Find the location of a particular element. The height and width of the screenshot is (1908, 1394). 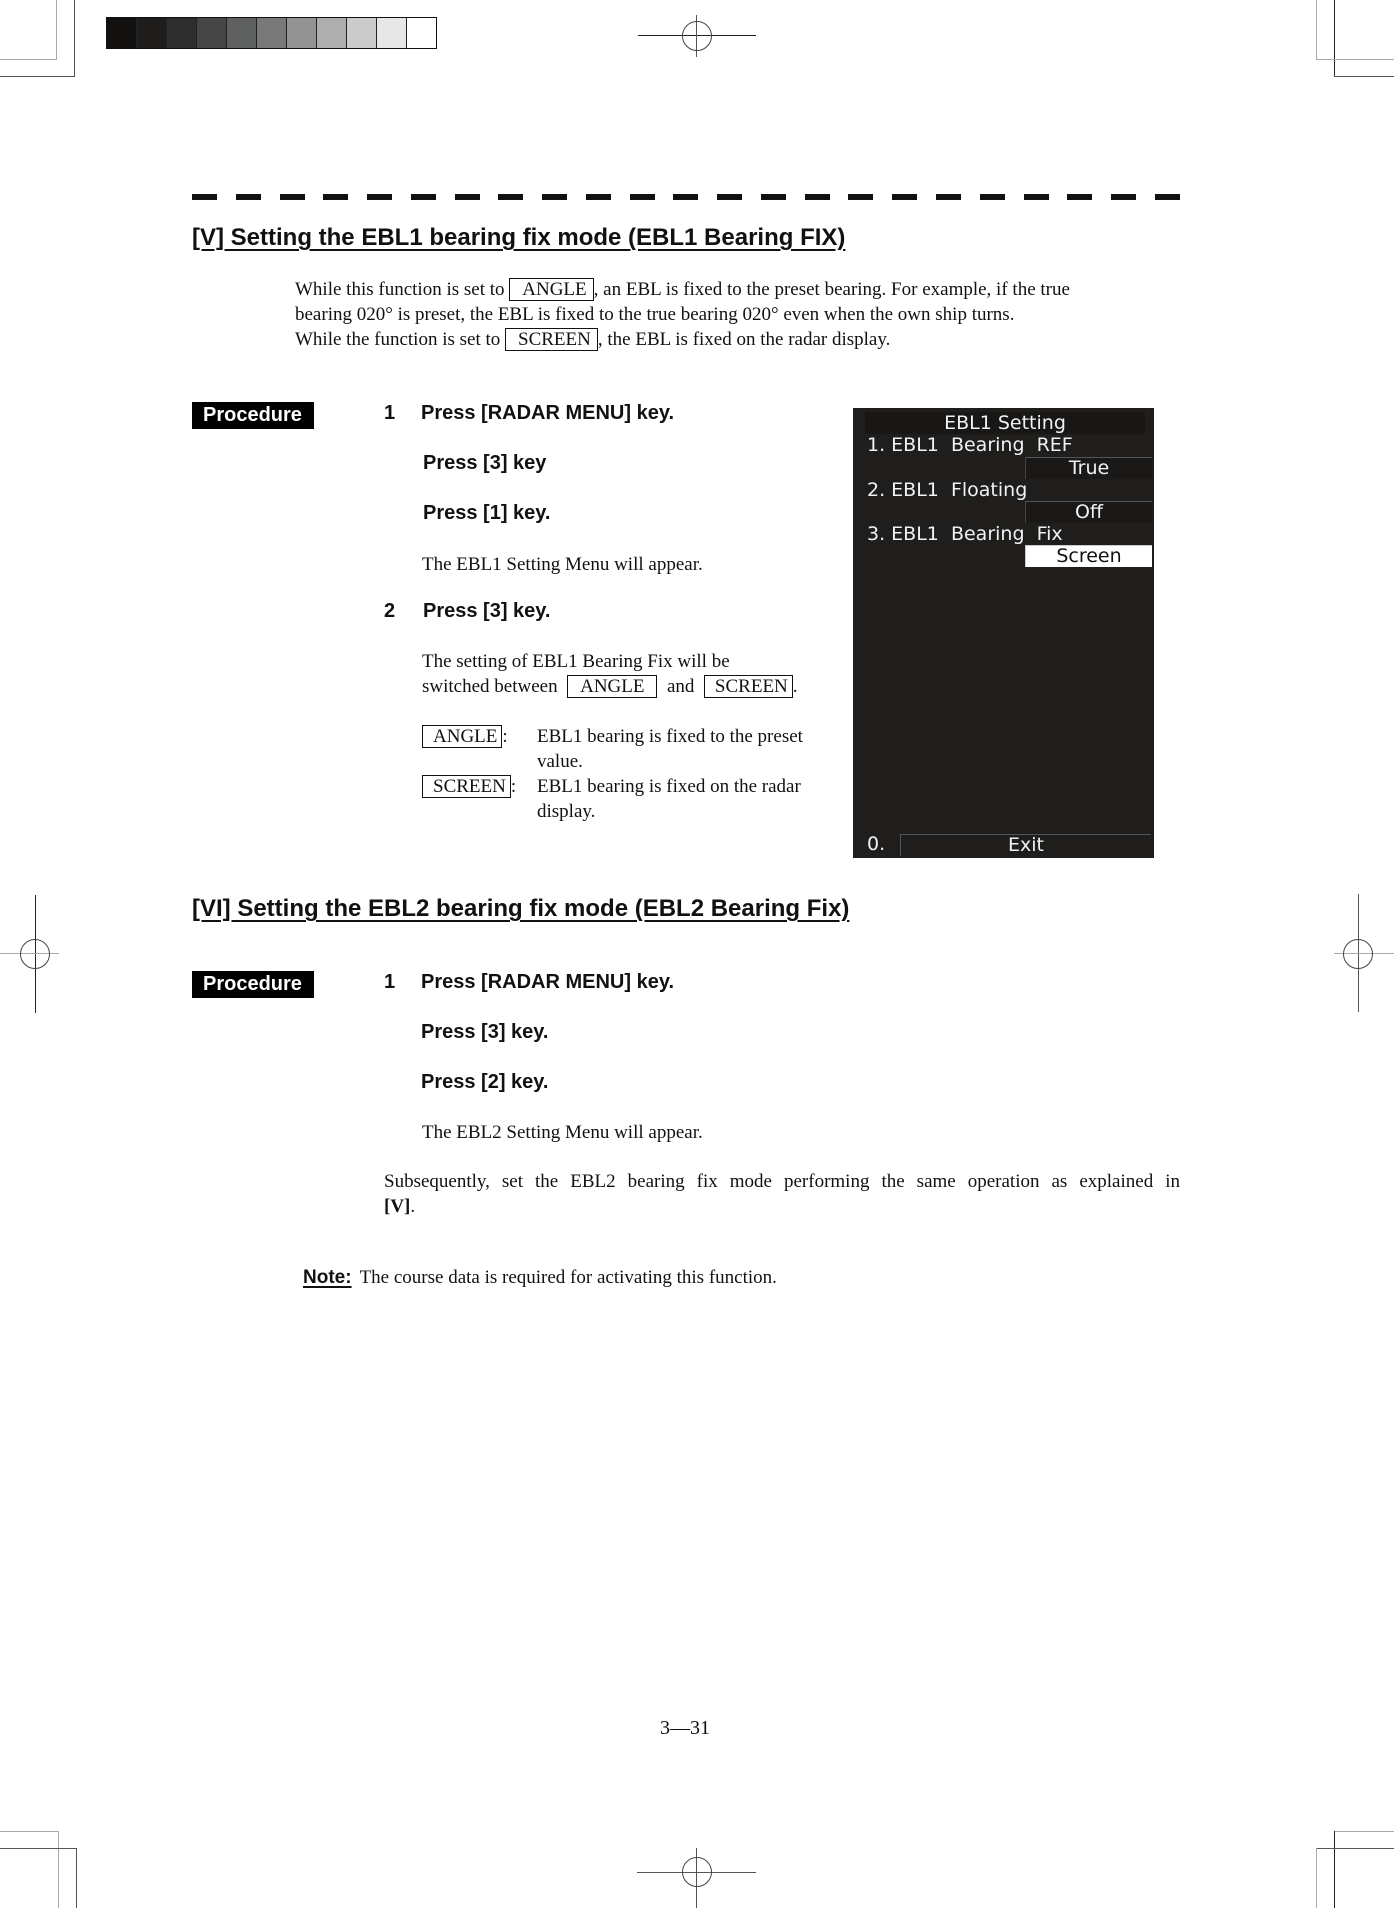

step-number: 2 is located at coordinates (390, 611).